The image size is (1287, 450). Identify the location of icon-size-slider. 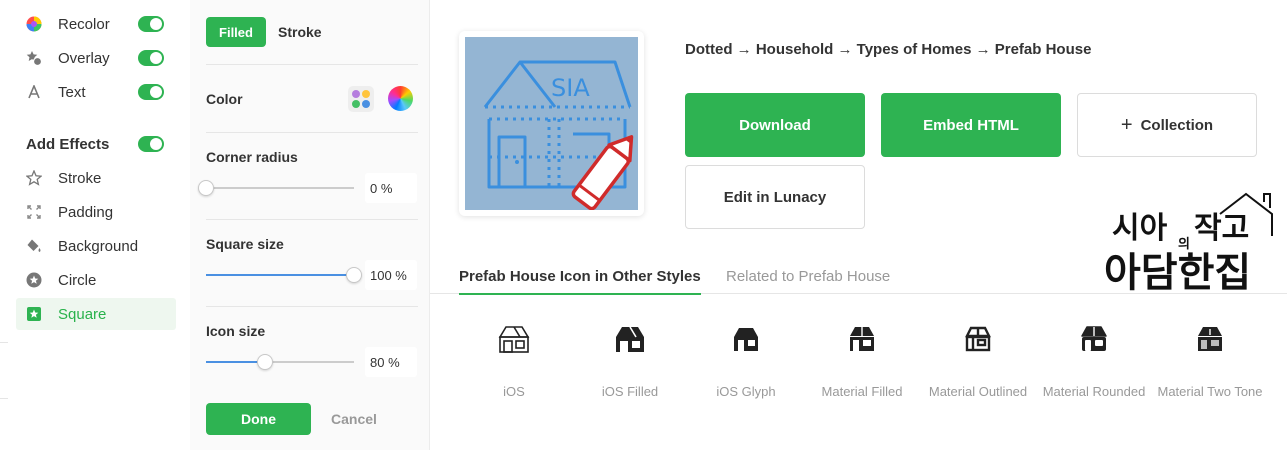
(280, 362).